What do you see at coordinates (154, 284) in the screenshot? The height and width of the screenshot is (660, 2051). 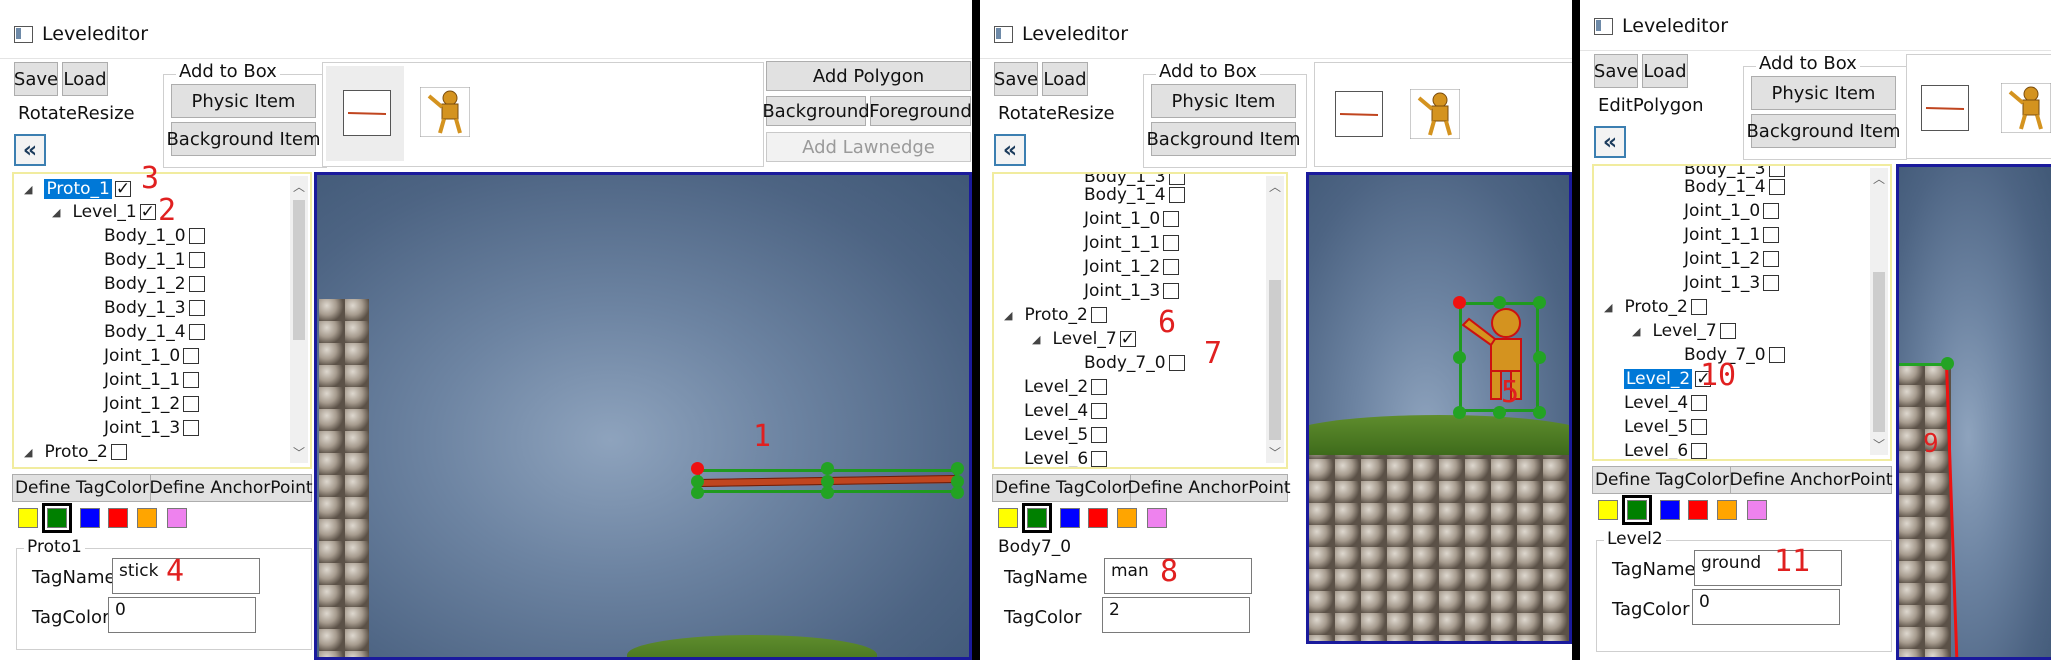 I see `tree-node: Body_1_2` at bounding box center [154, 284].